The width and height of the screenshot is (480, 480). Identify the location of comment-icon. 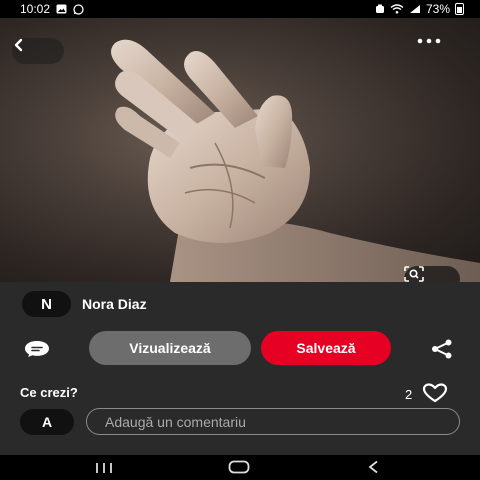
(37, 349).